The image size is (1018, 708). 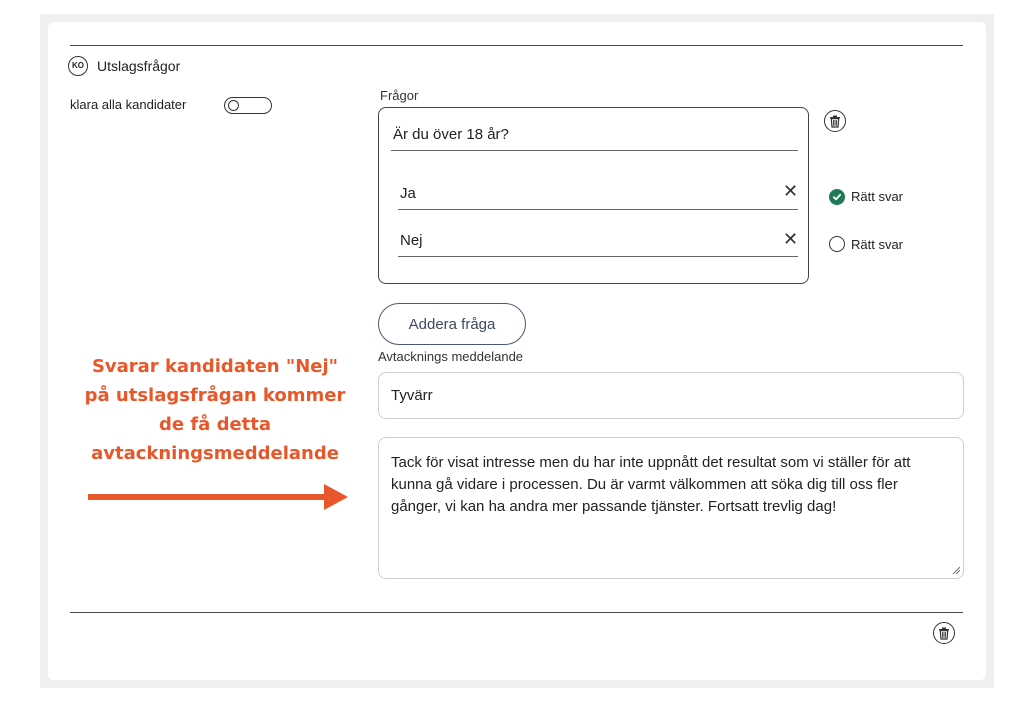 What do you see at coordinates (215, 453) in the screenshot?
I see `annotation-line-4: avtackningsmeddelande` at bounding box center [215, 453].